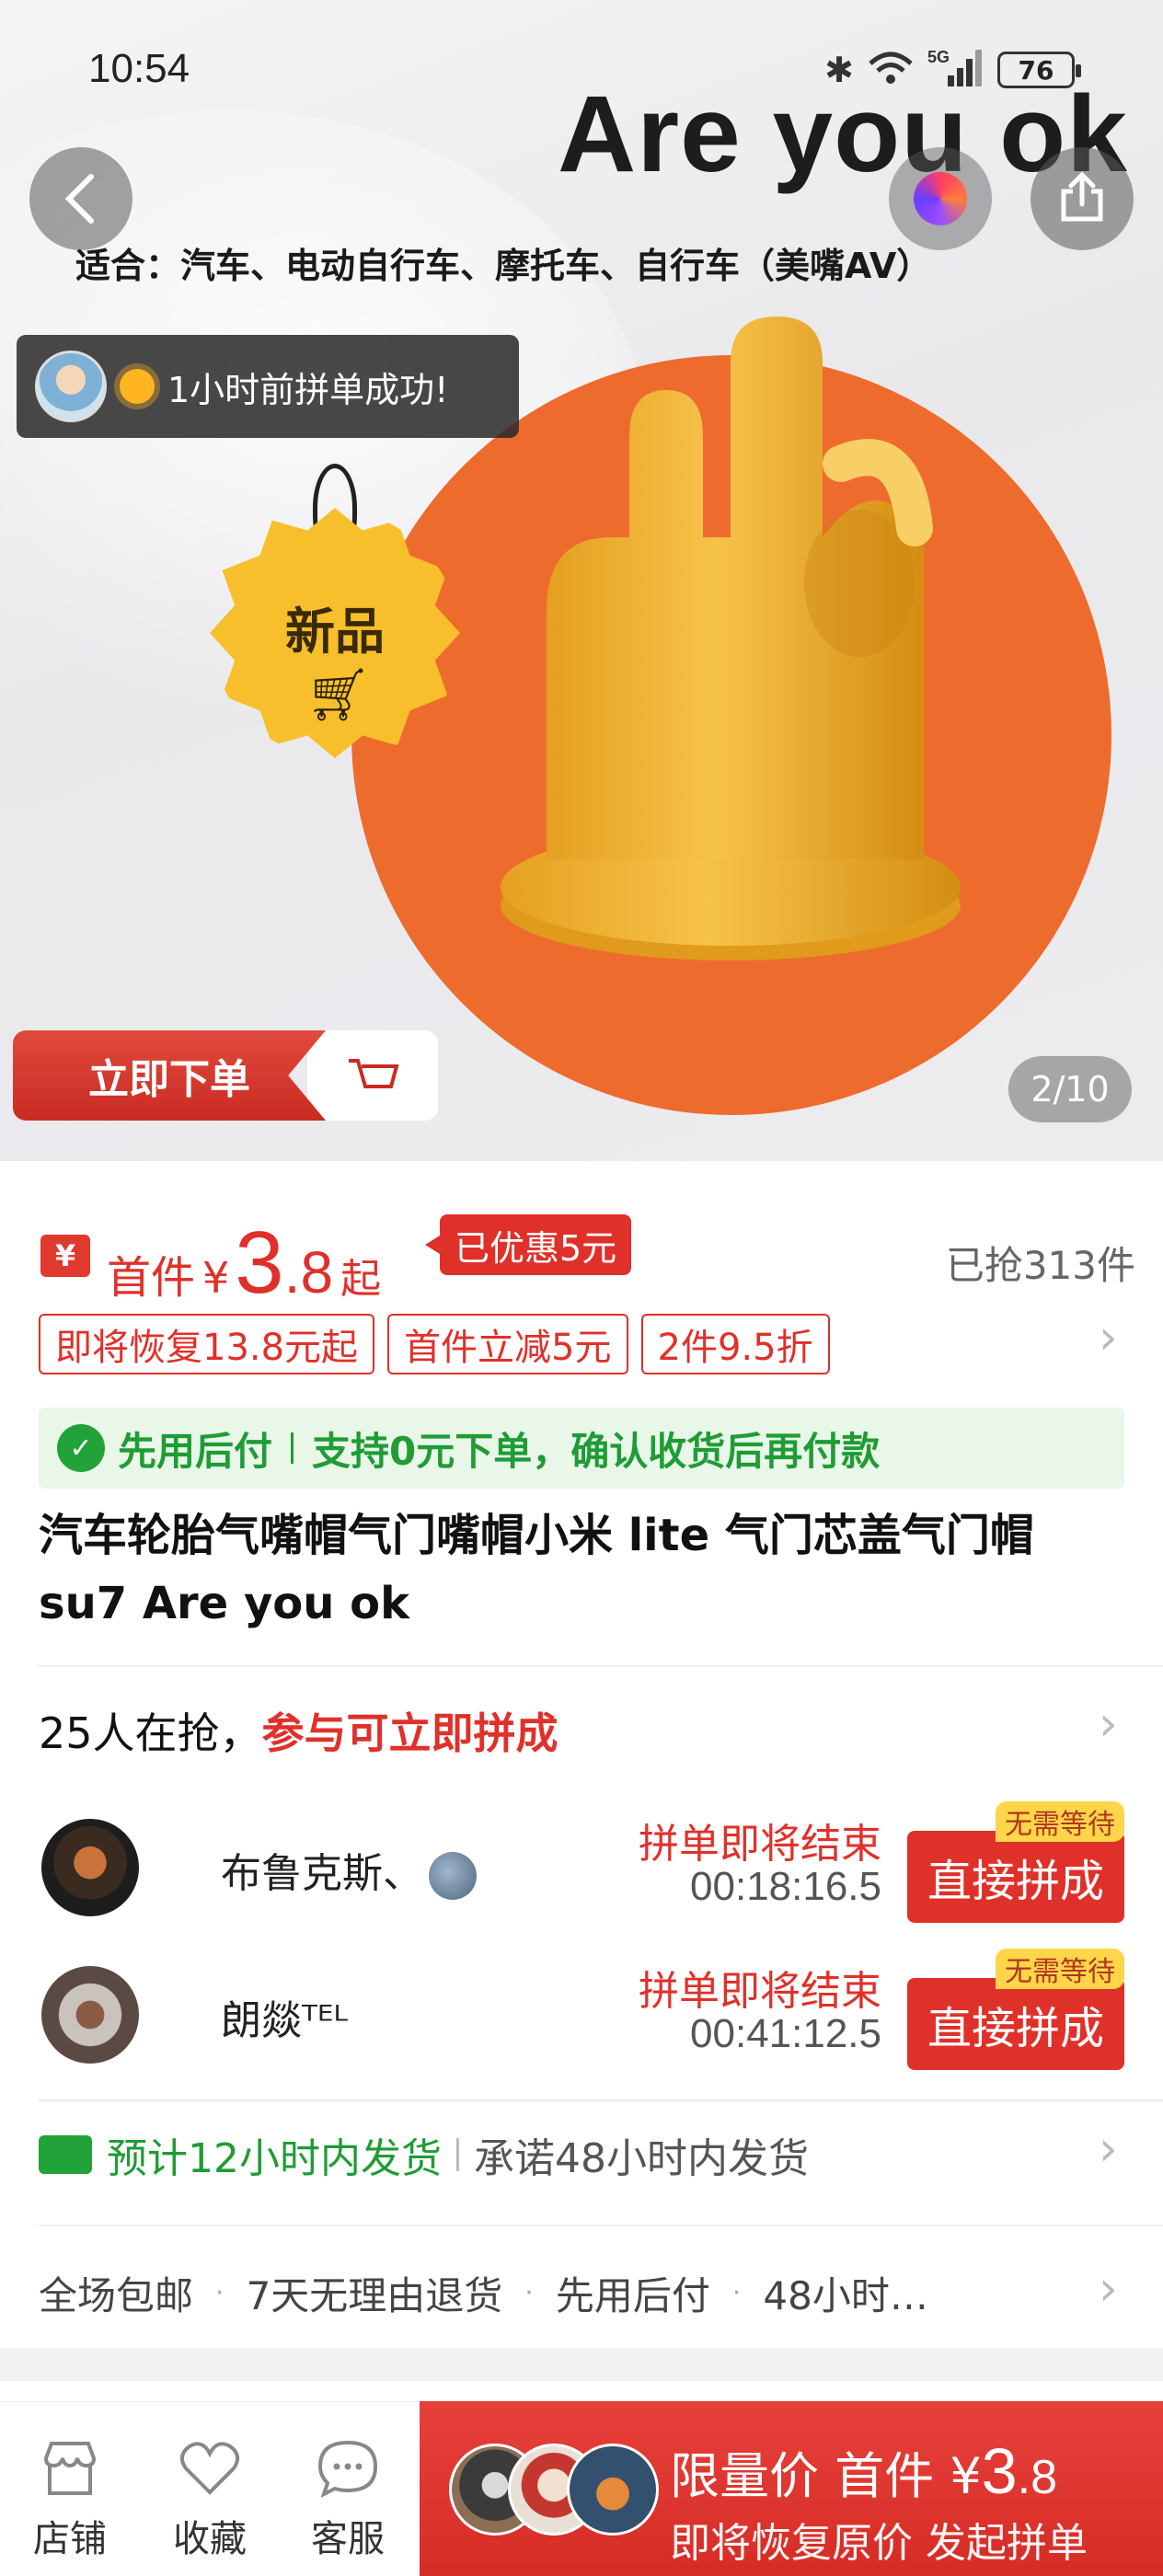 This screenshot has height=2576, width=1163. What do you see at coordinates (65, 1256) in the screenshot?
I see `yen-icon: ¥` at bounding box center [65, 1256].